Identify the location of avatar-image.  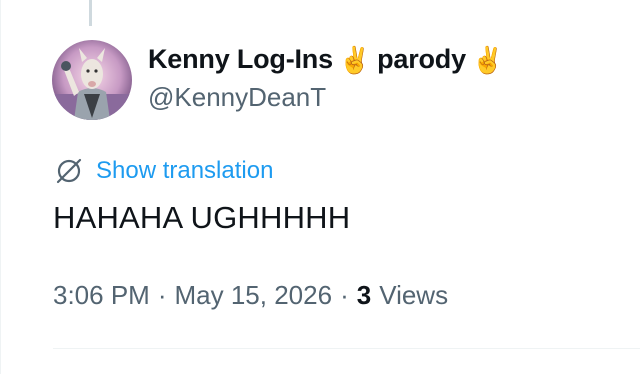
(92, 80).